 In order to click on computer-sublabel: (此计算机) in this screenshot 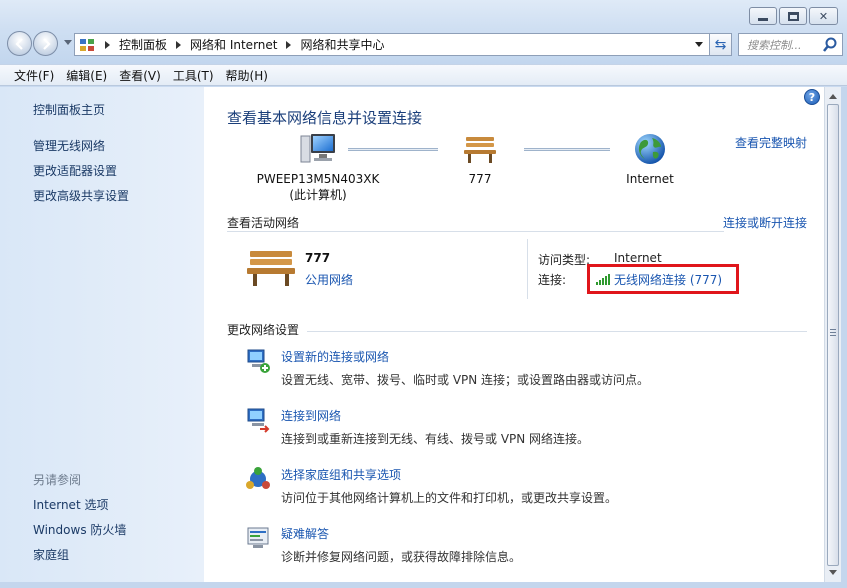, I will do `click(318, 195)`.